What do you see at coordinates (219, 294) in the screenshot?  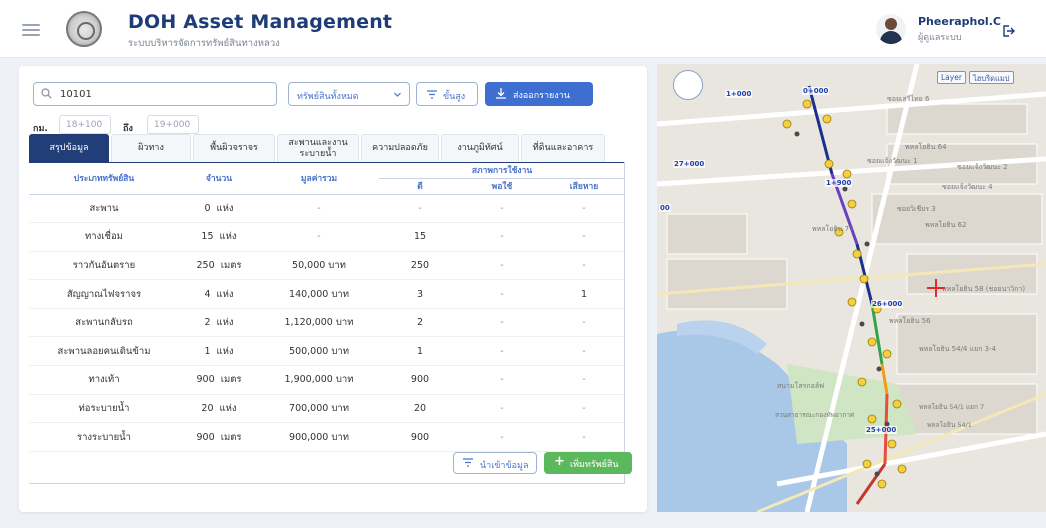 I see `quantity-cell: 4 แห่ง` at bounding box center [219, 294].